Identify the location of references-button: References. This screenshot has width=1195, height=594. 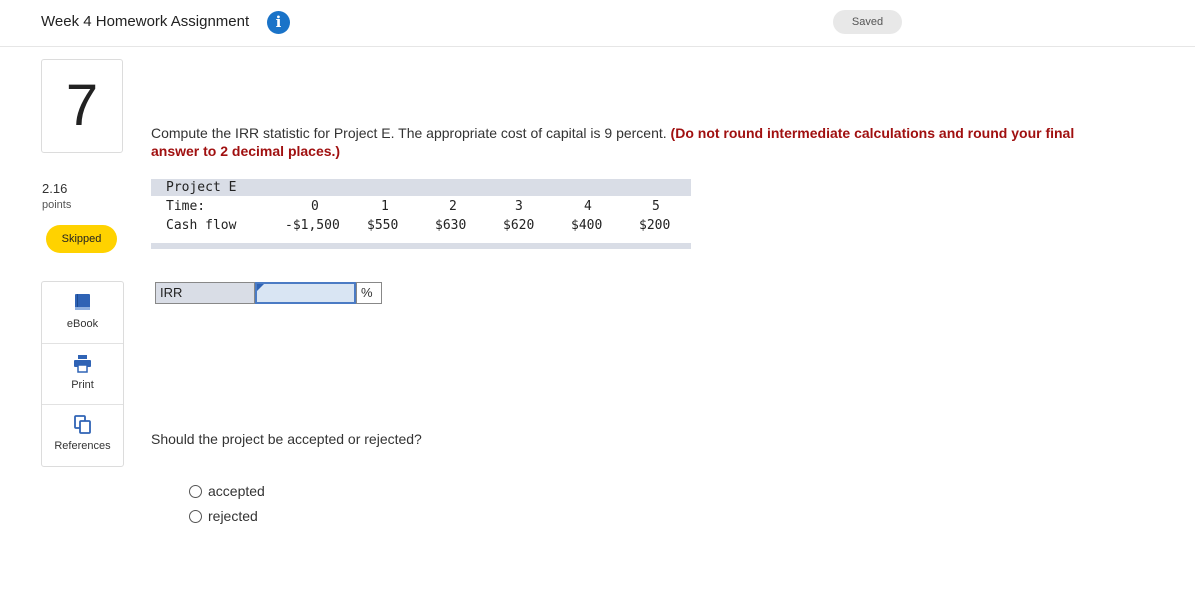
(82, 434).